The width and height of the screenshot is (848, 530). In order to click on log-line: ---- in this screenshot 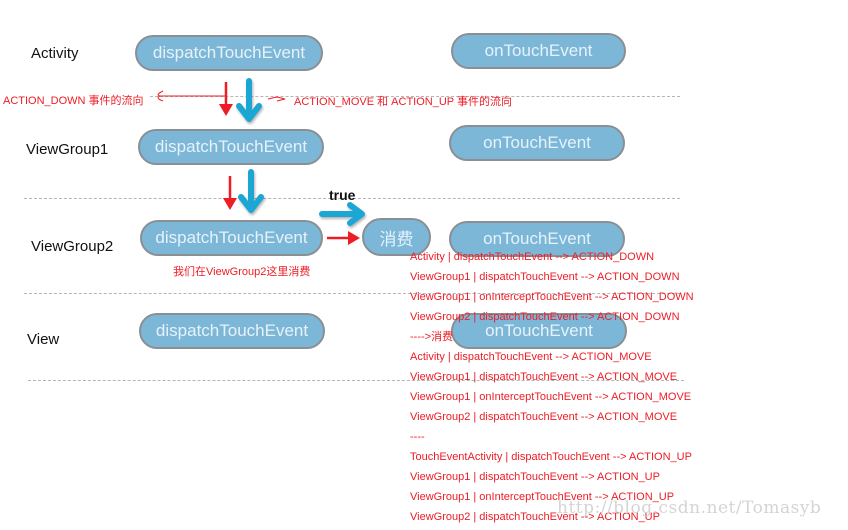, I will do `click(417, 437)`.